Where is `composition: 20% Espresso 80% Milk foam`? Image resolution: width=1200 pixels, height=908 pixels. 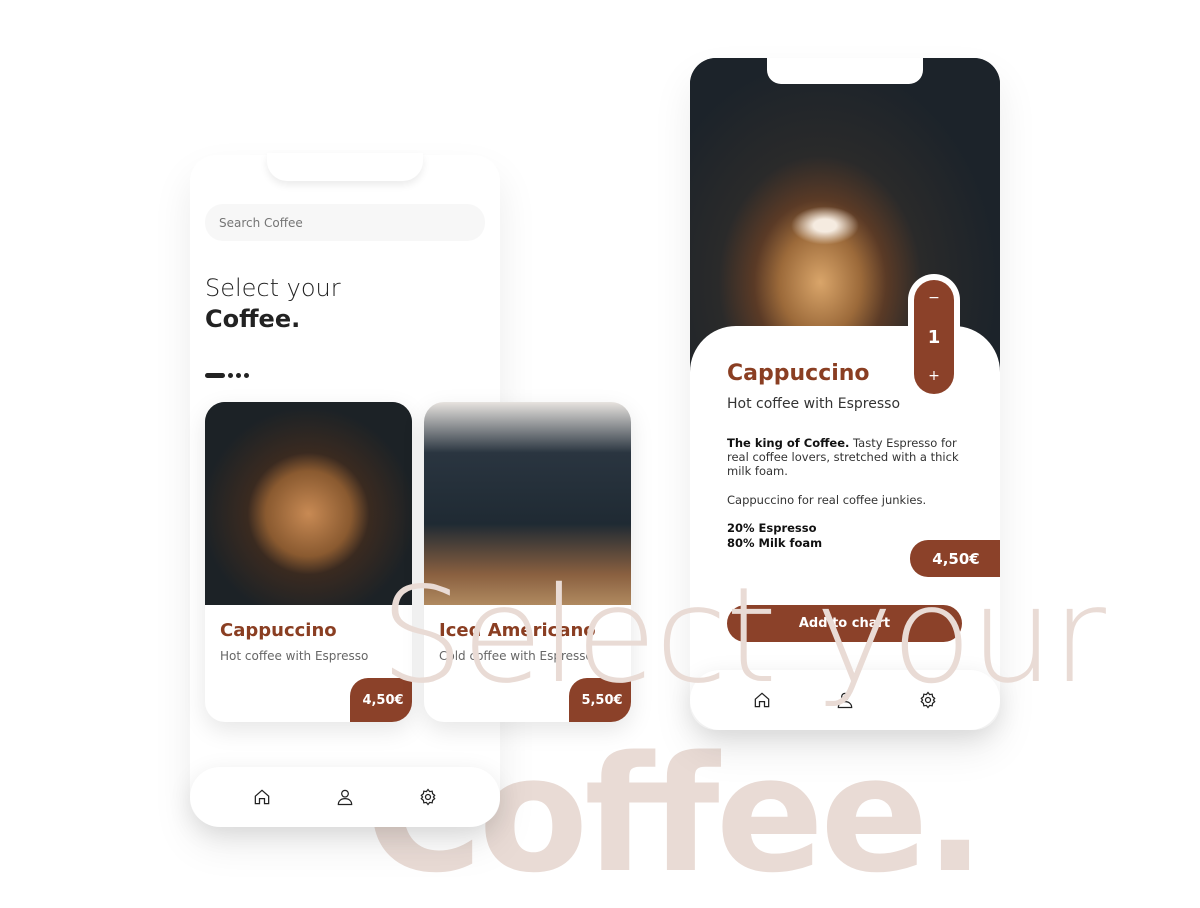 composition: 20% Espresso 80% Milk foam is located at coordinates (774, 536).